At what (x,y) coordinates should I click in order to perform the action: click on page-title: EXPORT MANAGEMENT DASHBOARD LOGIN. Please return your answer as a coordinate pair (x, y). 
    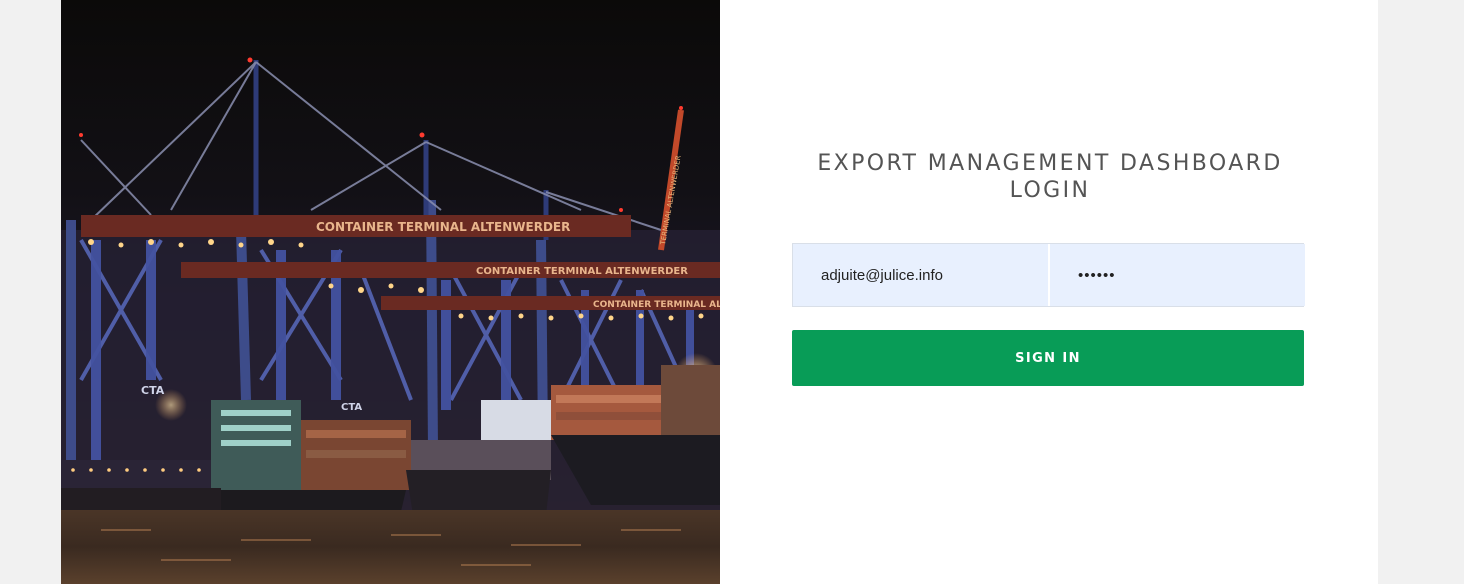
    Looking at the image, I should click on (1050, 177).